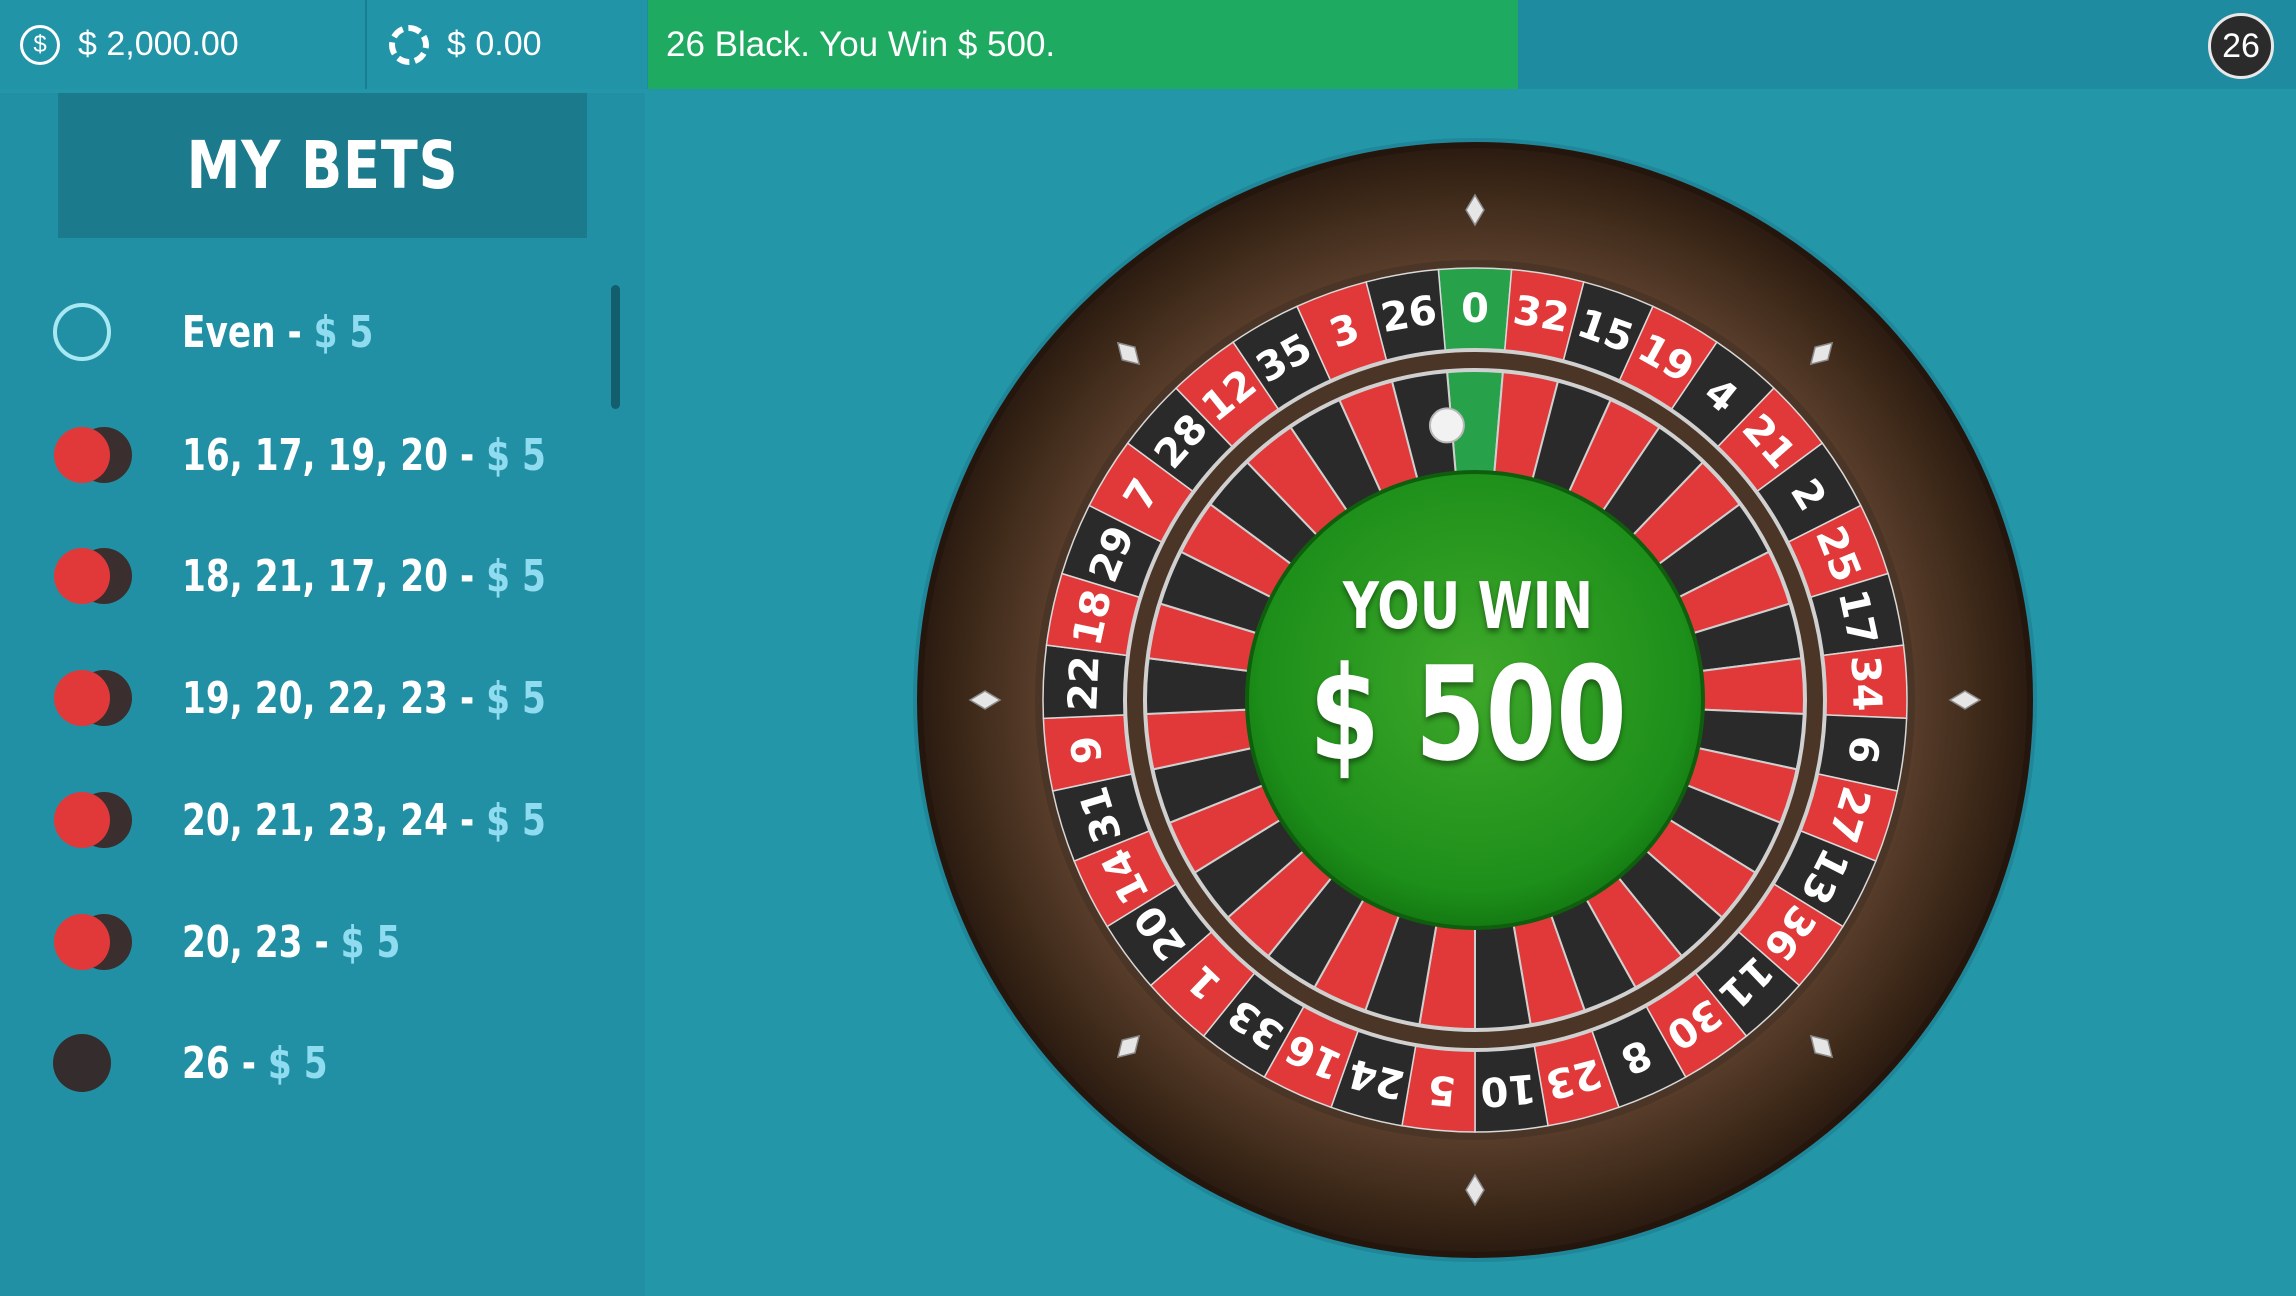  I want to click on roulette-ball, so click(1446, 425).